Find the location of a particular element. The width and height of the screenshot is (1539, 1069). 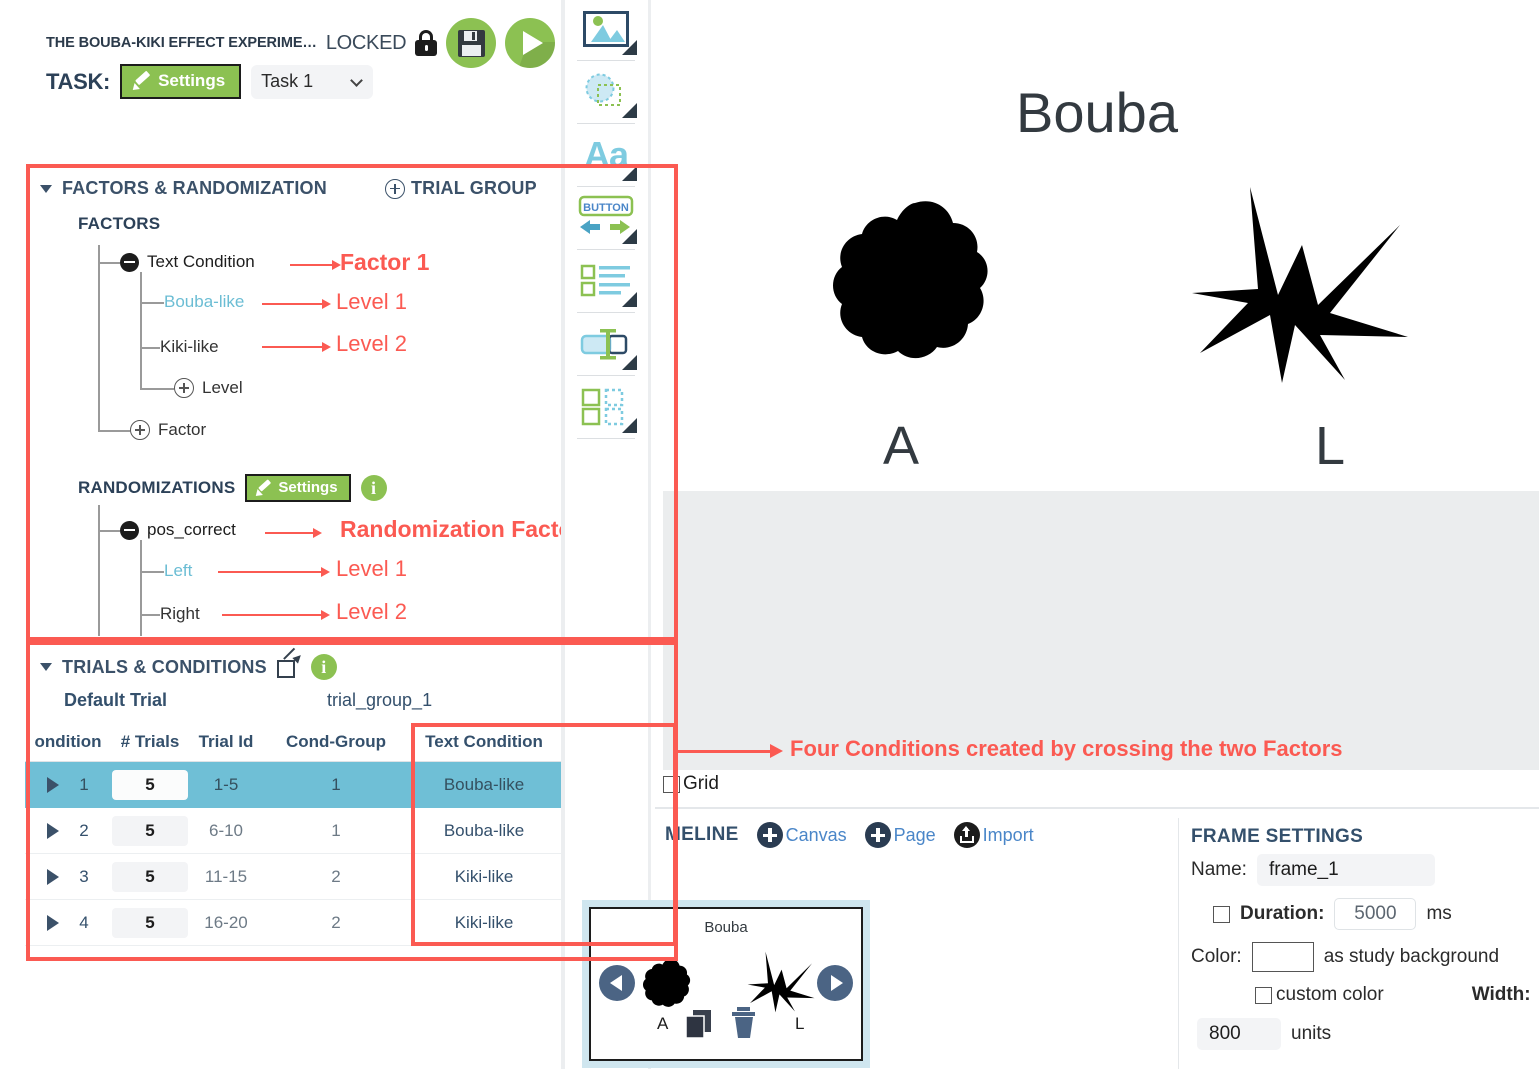

width-unit: units is located at coordinates (1311, 1033).